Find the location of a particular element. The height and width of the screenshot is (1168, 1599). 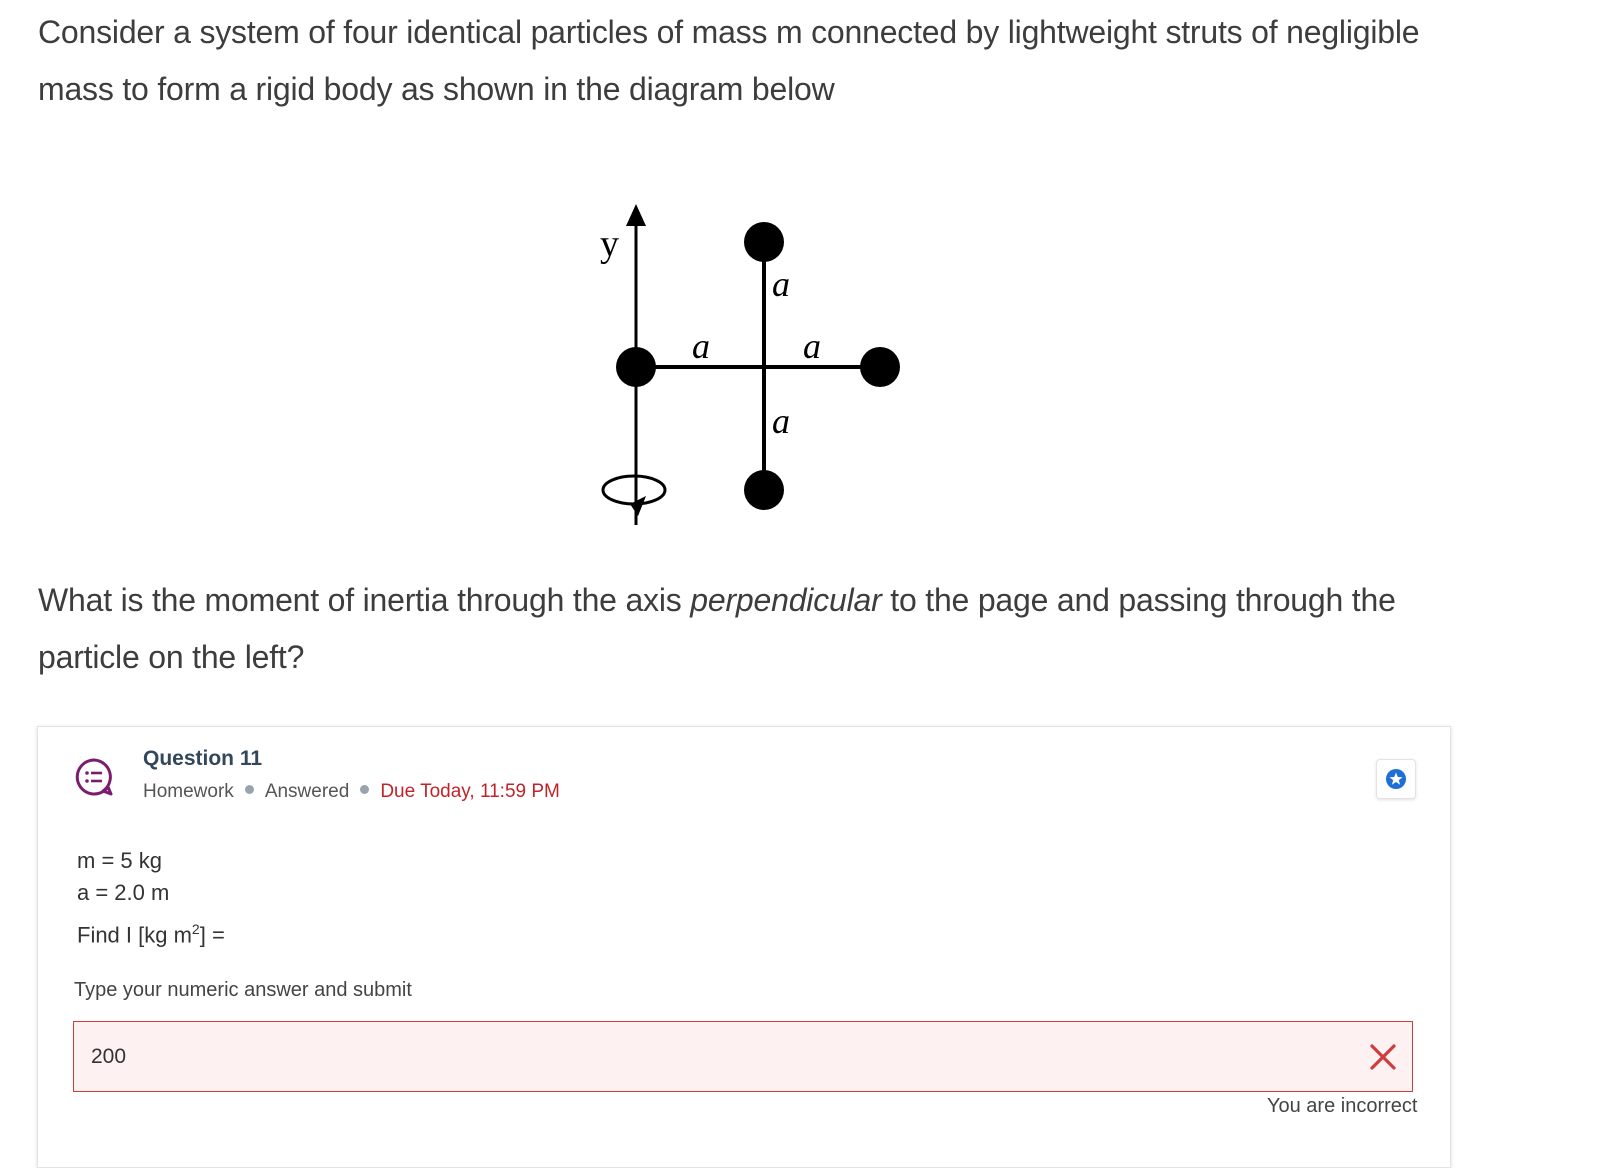

rotation-icon is located at coordinates (634, 490).